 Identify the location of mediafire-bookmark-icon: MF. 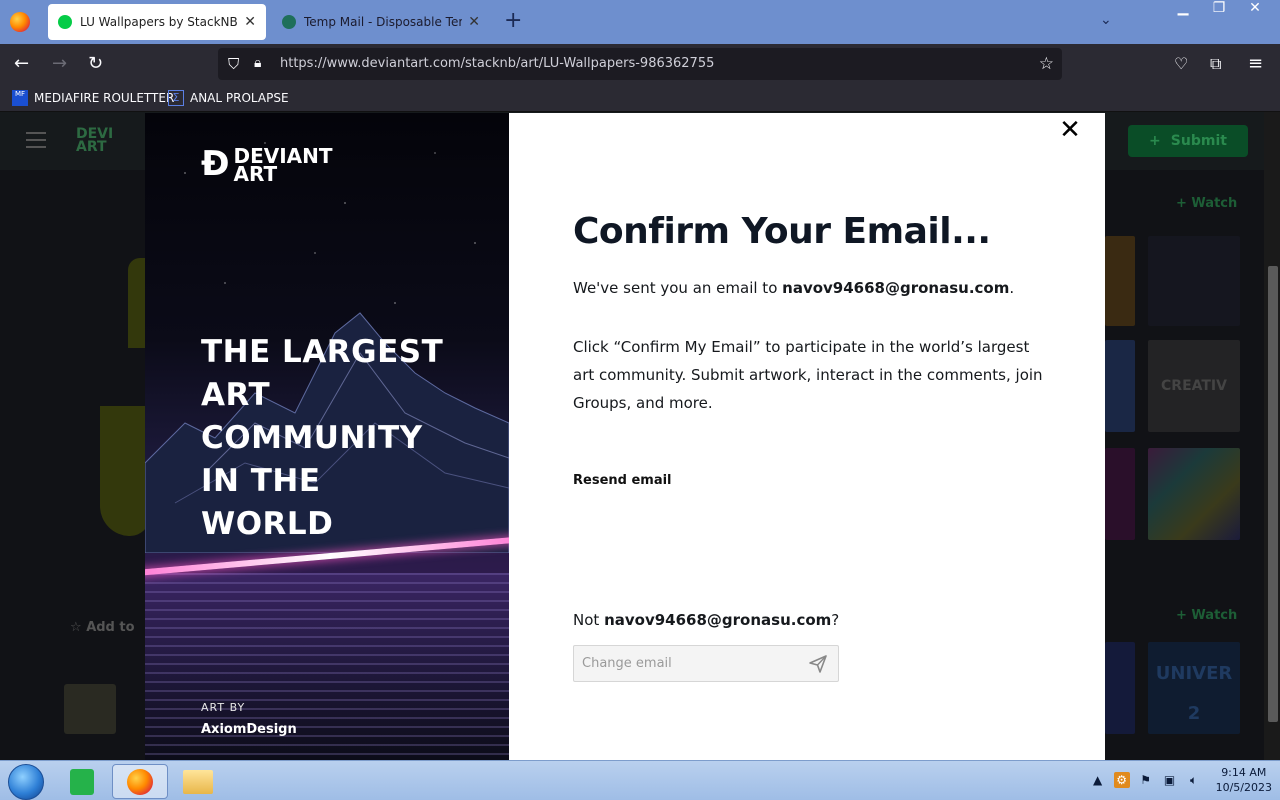
(20, 98).